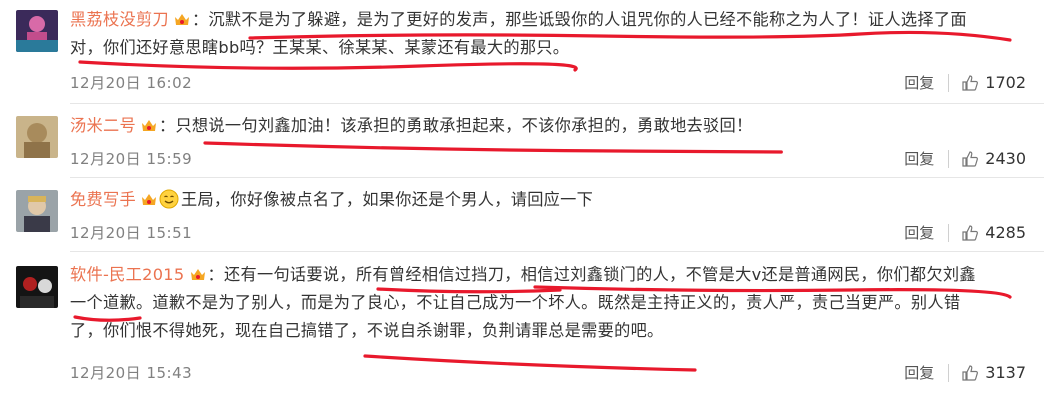  I want to click on timestamp: 12月20日 15:43, so click(131, 373).